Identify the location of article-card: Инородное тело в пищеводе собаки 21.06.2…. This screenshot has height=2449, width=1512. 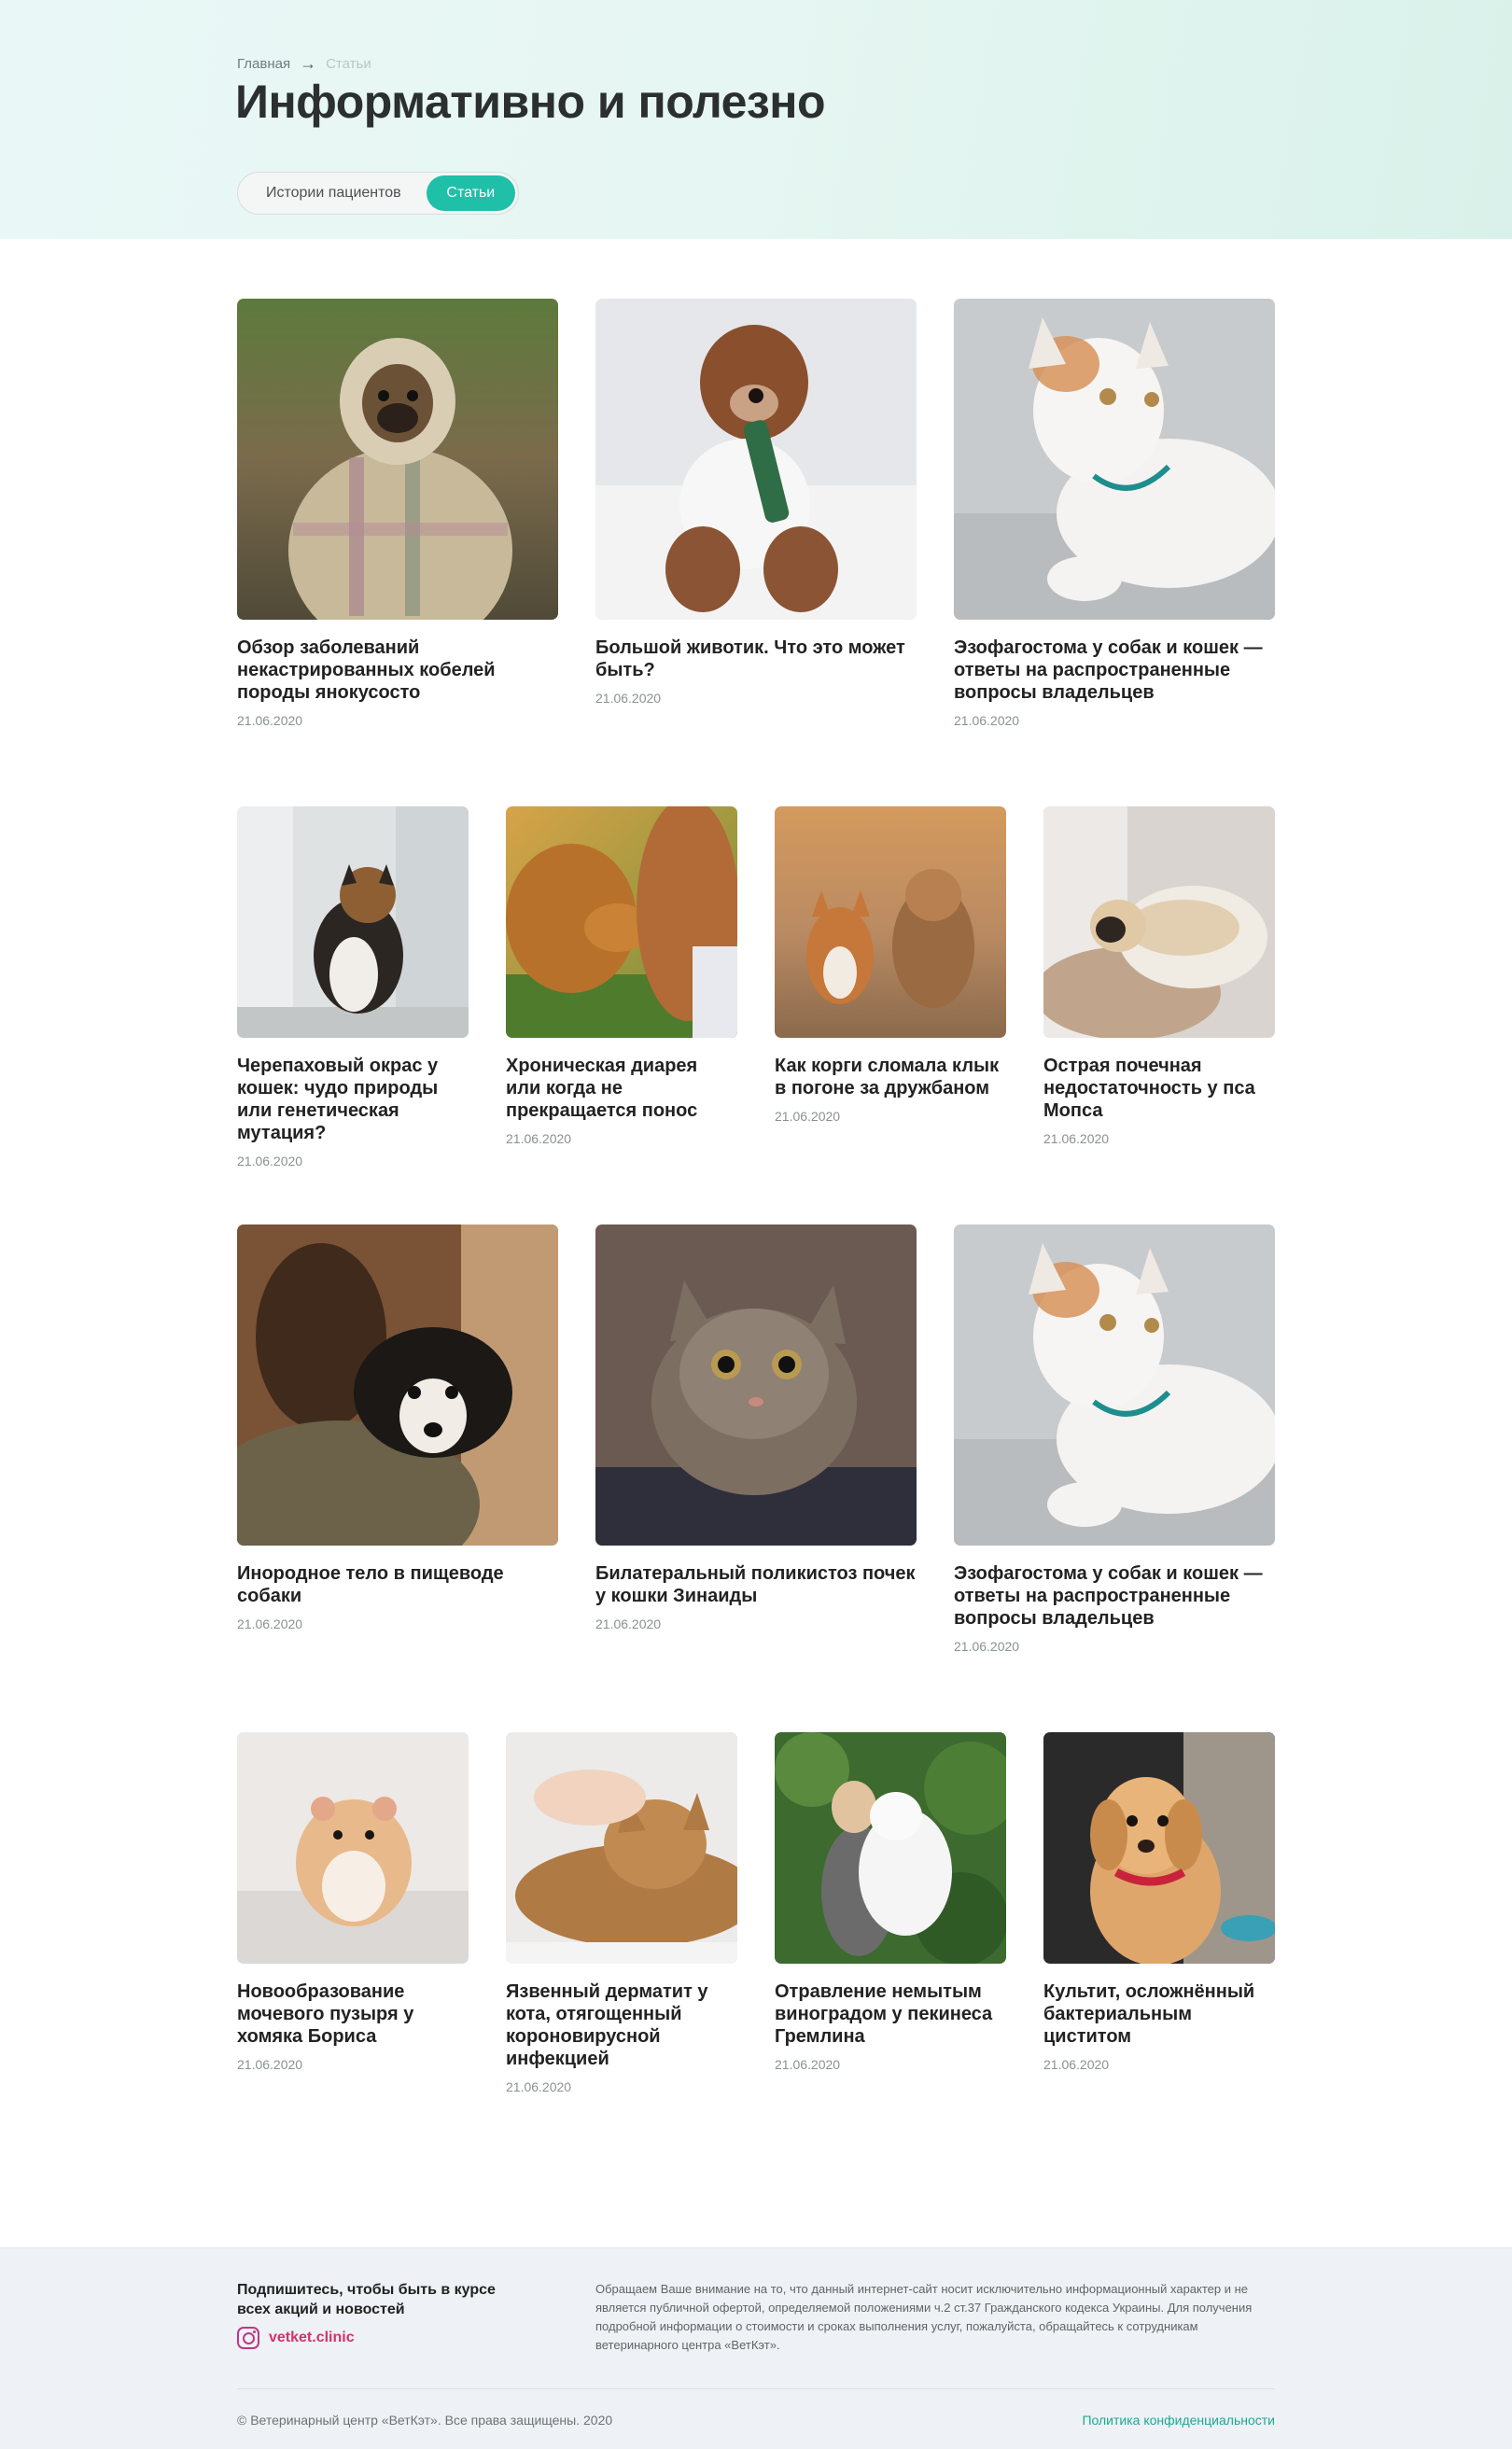
(397, 1427).